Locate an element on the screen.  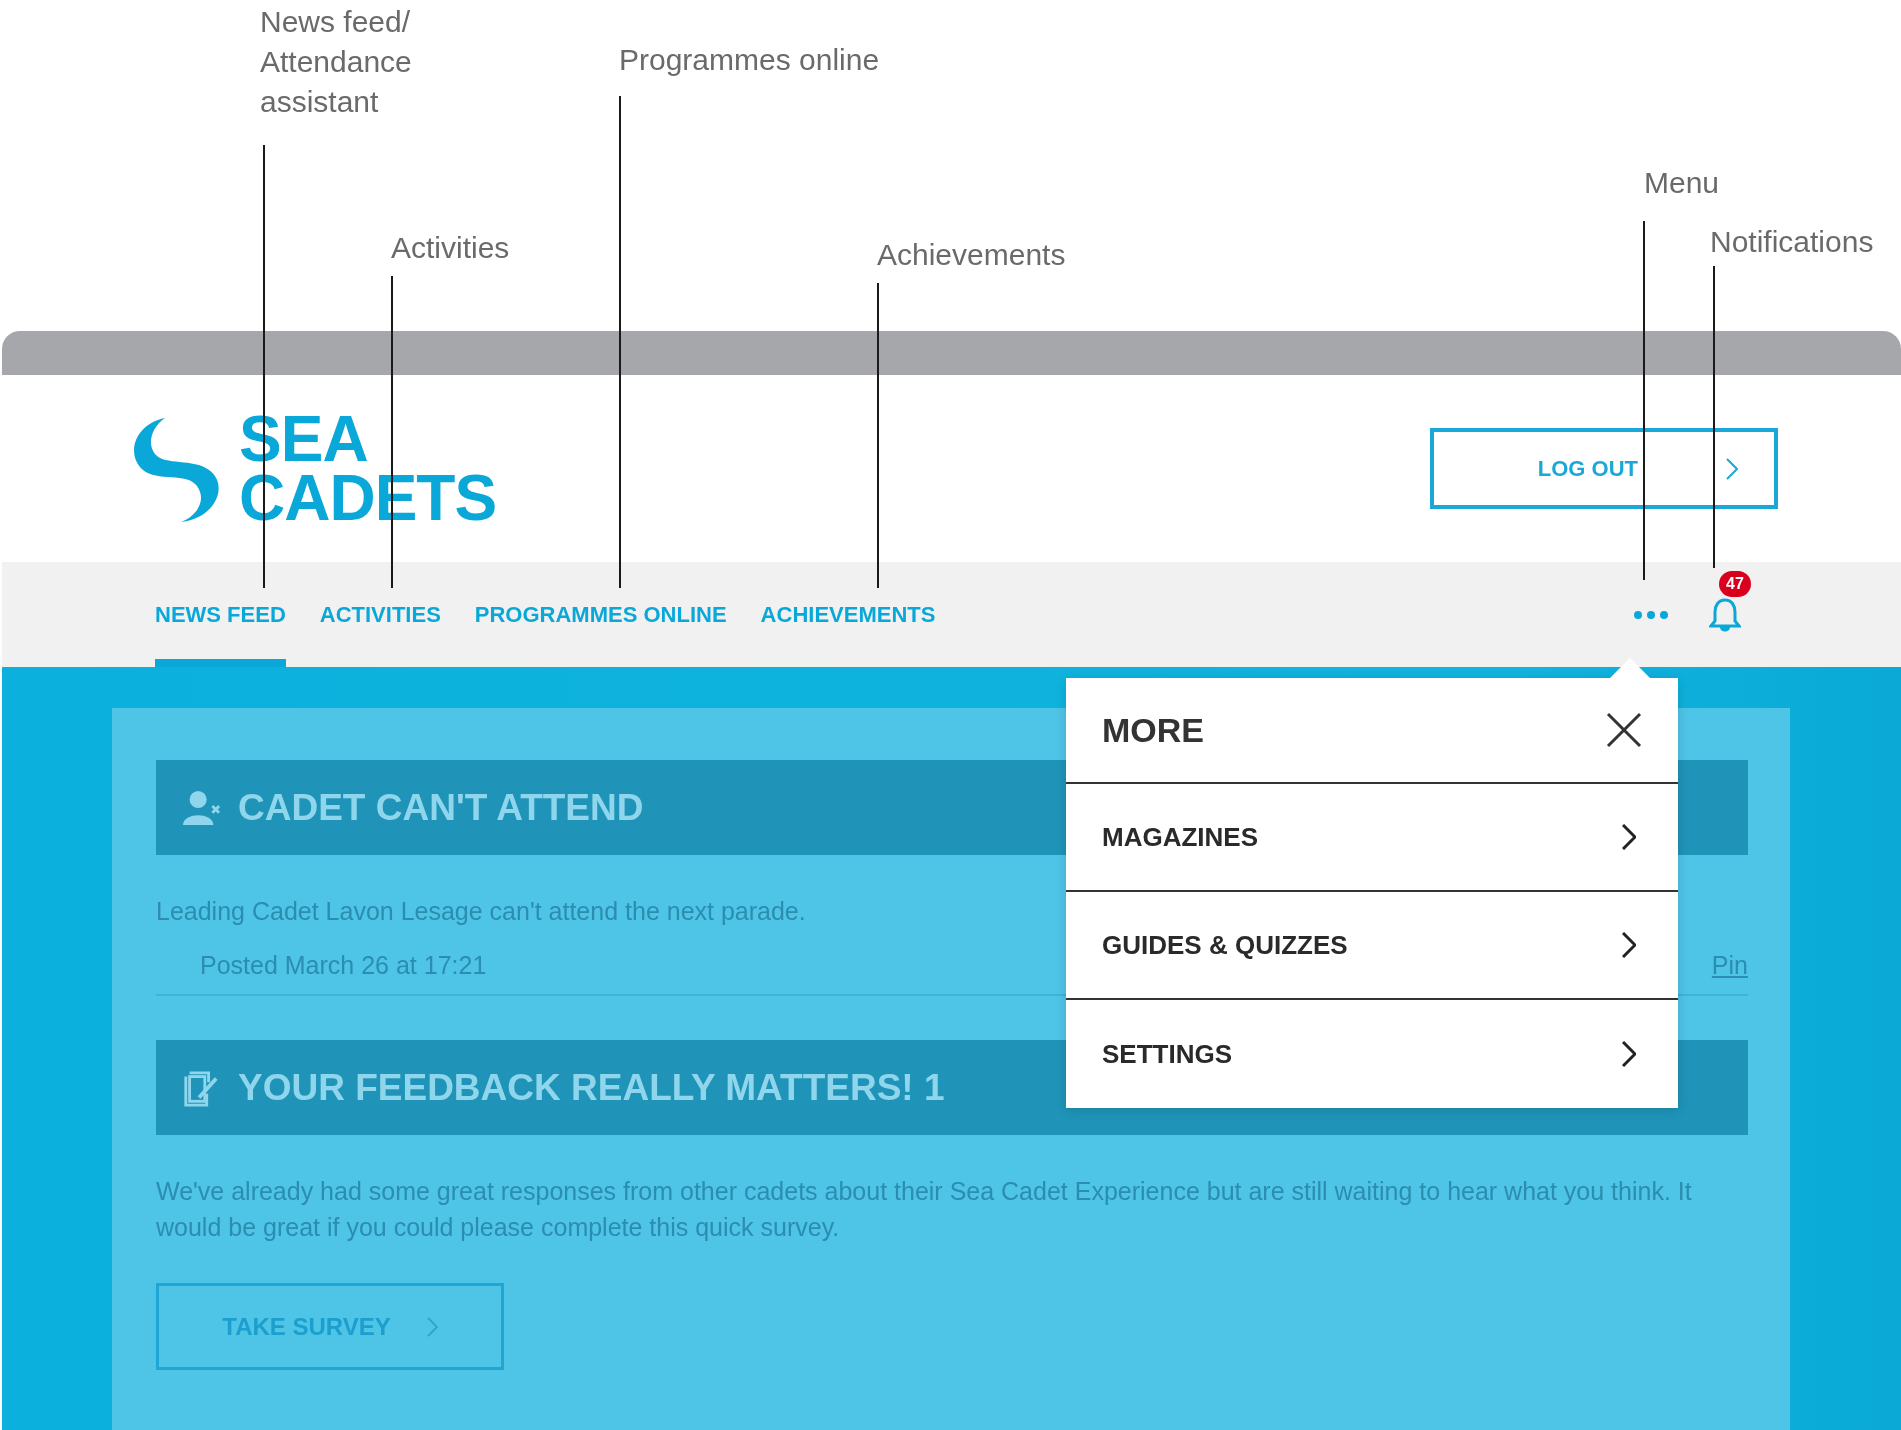
annotation-label: News feed/ Attendance assistant is located at coordinates (336, 62).